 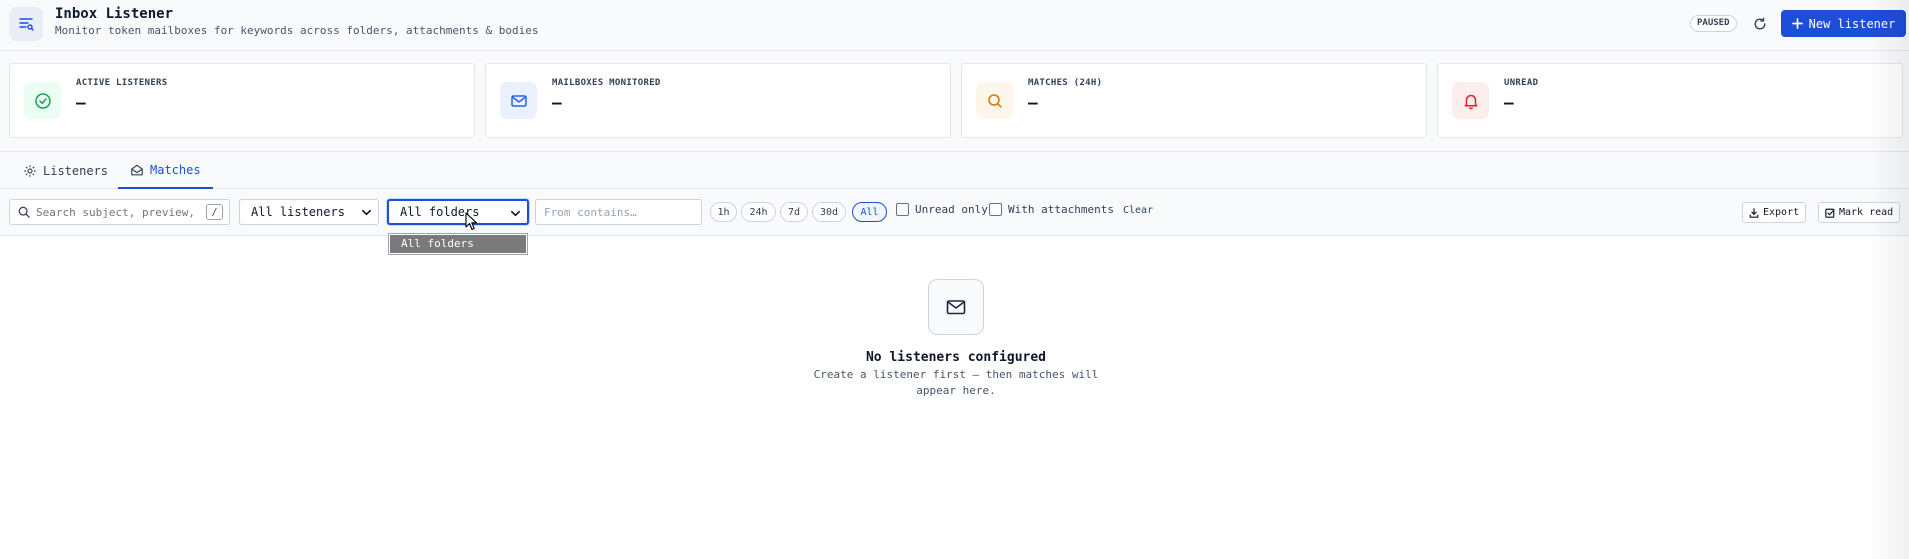 I want to click on check-square-icon, so click(x=1830, y=213).